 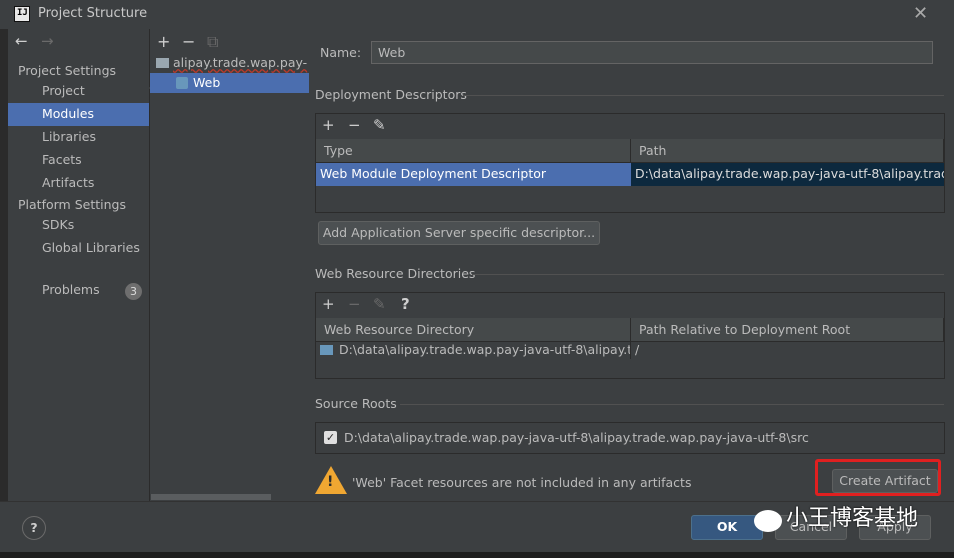 I want to click on tree-horizontal-scrollbar, so click(x=211, y=497).